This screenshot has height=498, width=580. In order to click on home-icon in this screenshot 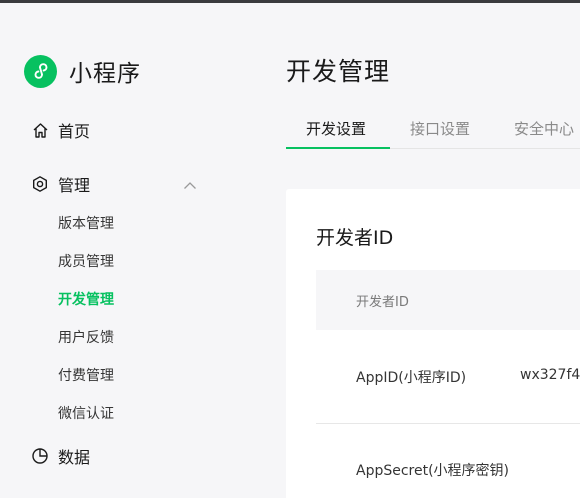, I will do `click(40, 130)`.